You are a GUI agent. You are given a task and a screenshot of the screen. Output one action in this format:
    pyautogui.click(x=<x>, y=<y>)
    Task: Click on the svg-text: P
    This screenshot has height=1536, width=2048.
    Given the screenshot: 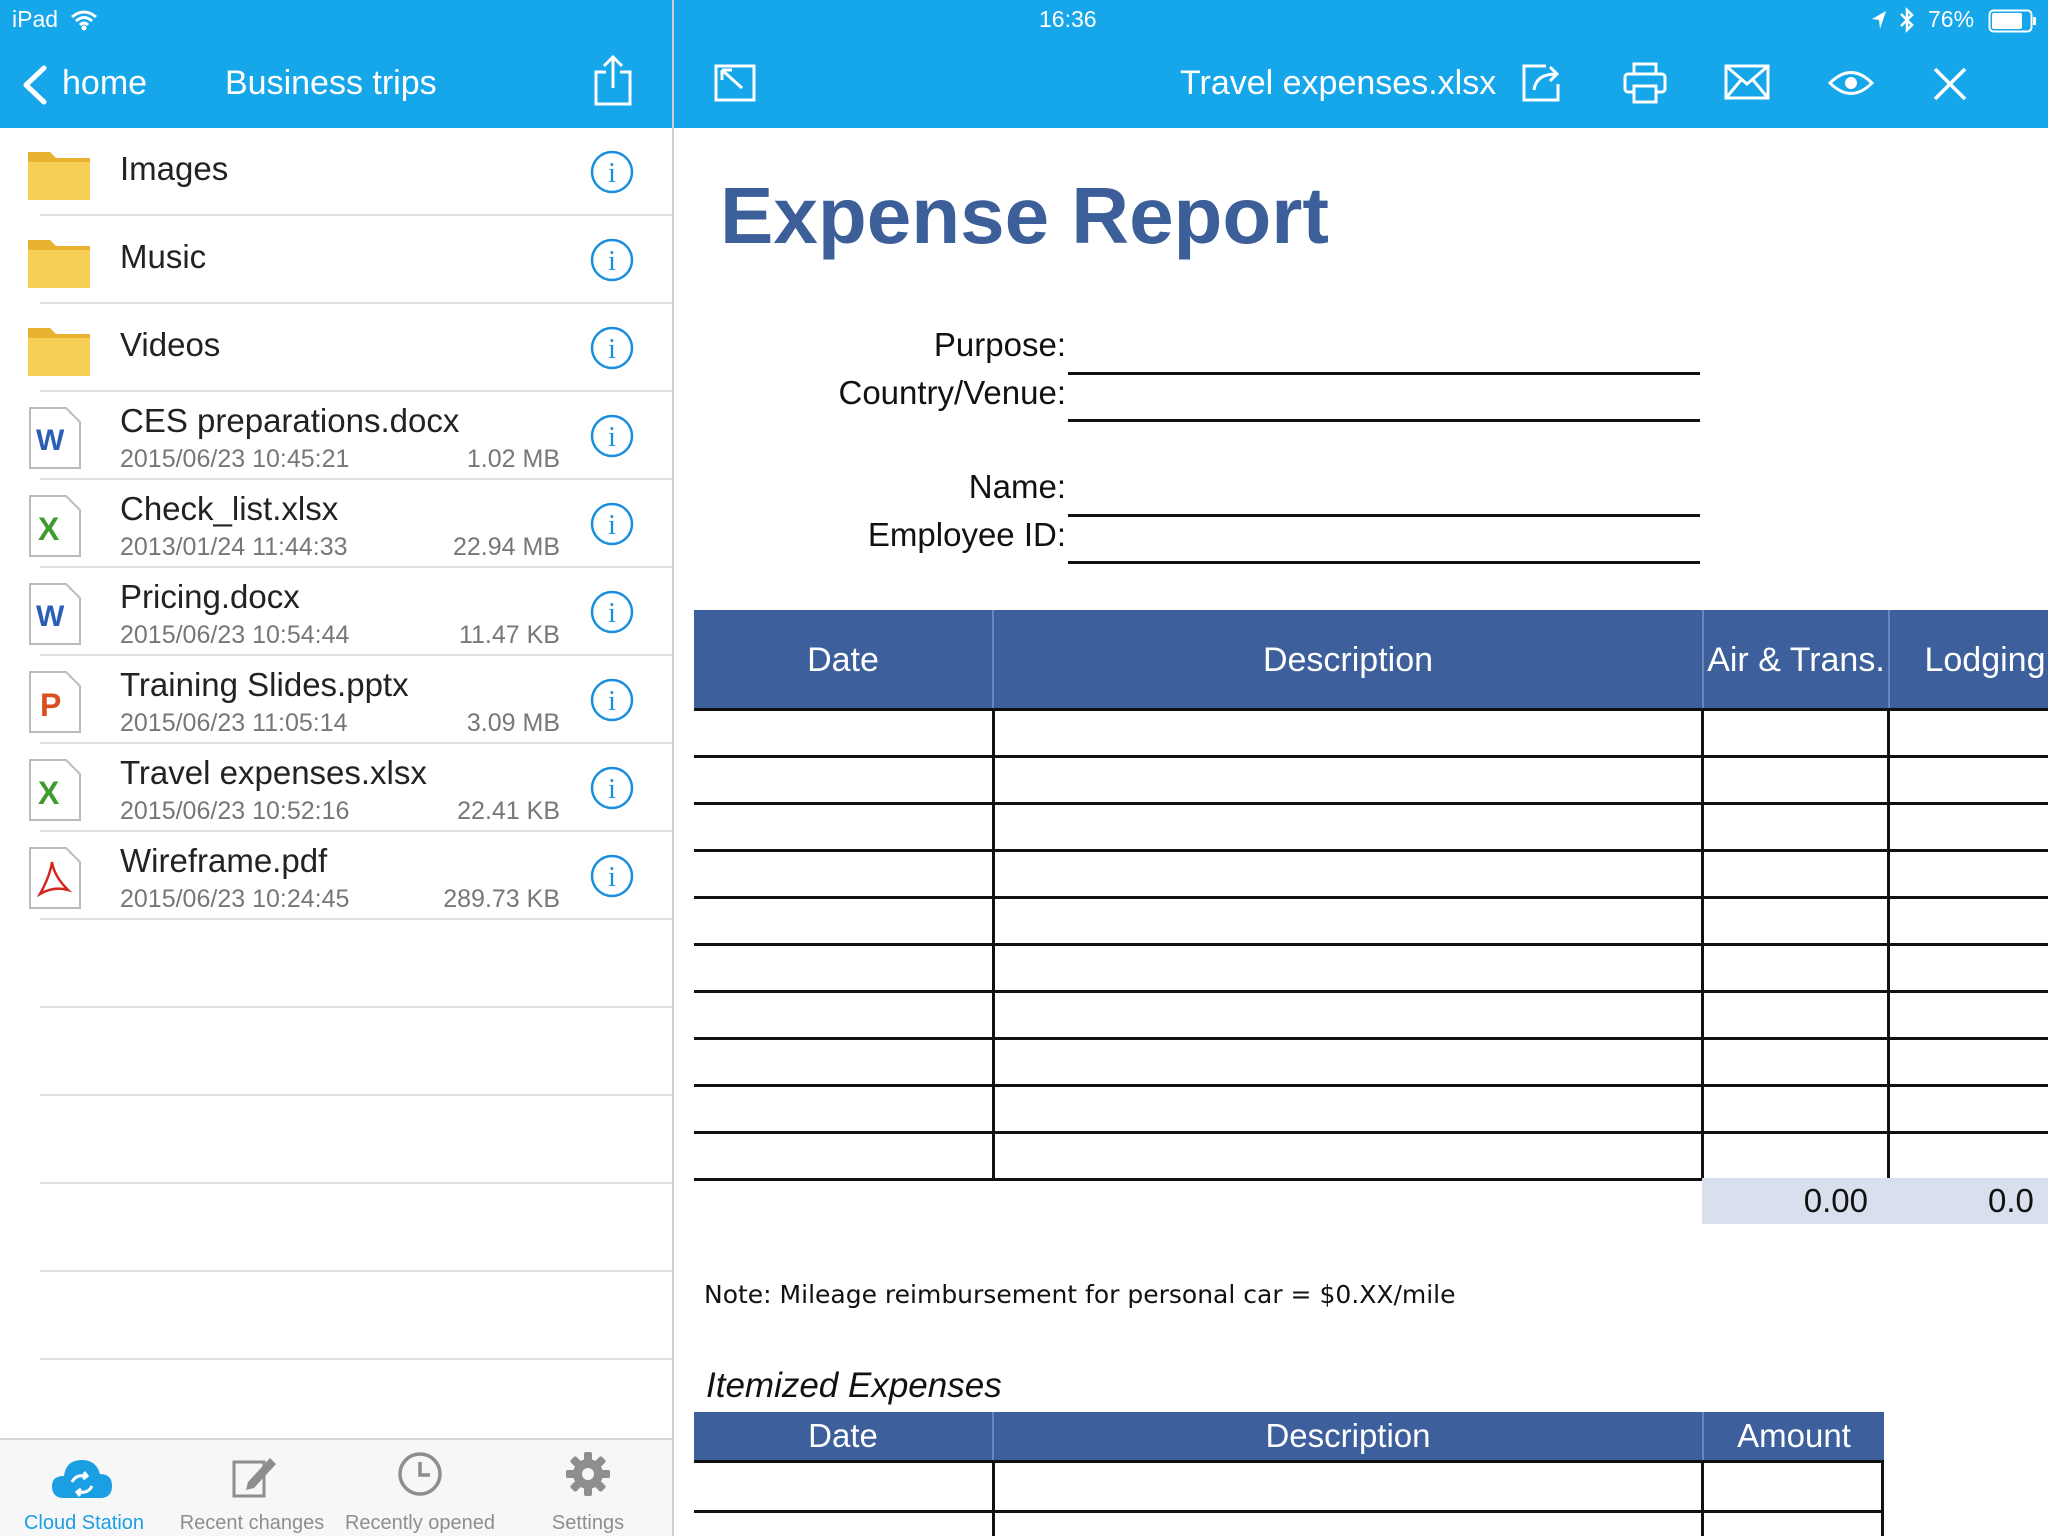 What is the action you would take?
    pyautogui.click(x=50, y=705)
    